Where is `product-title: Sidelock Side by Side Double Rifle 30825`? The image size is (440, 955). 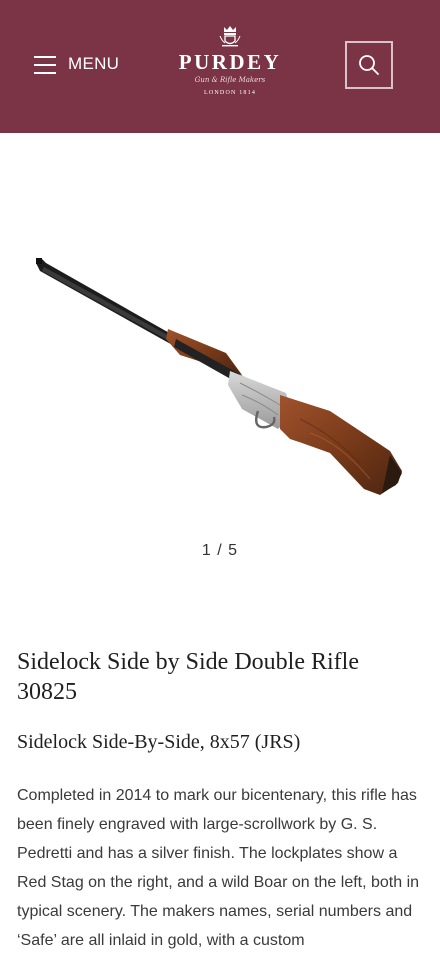
product-title: Sidelock Side by Side Double Rifle 30825 is located at coordinates (188, 677).